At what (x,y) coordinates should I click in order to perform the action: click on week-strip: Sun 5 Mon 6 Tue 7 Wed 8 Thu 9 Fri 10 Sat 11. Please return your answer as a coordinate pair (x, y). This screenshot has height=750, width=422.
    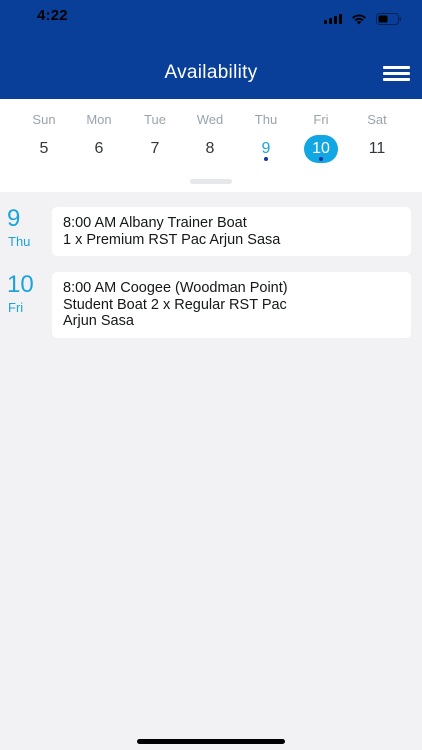
    Looking at the image, I should click on (211, 145).